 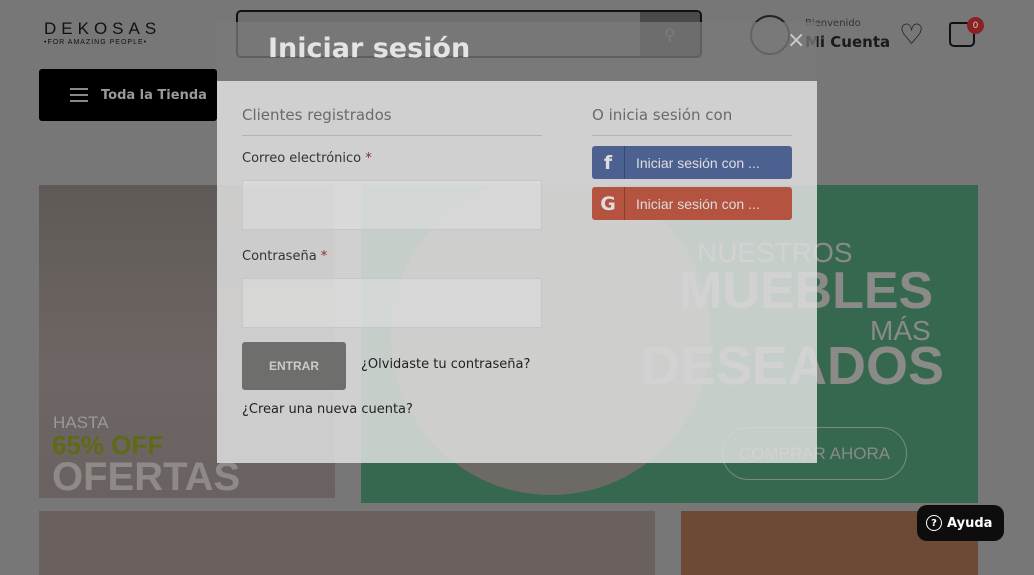 What do you see at coordinates (934, 523) in the screenshot?
I see `question-icon: ?` at bounding box center [934, 523].